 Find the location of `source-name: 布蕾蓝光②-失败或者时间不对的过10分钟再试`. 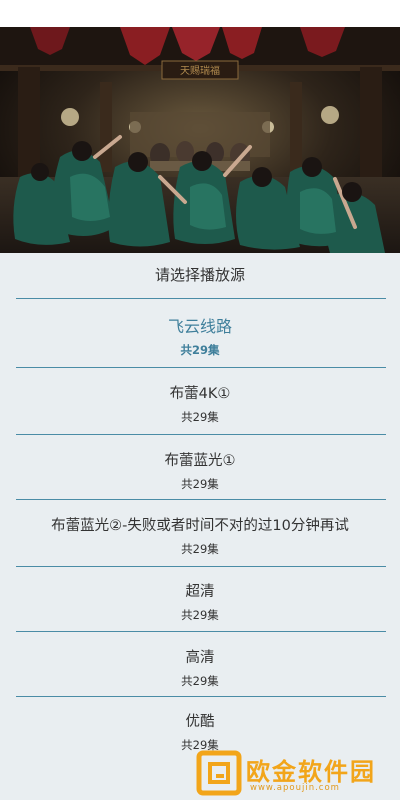

source-name: 布蕾蓝光②-失败或者时间不对的过10分钟再试 is located at coordinates (200, 526).